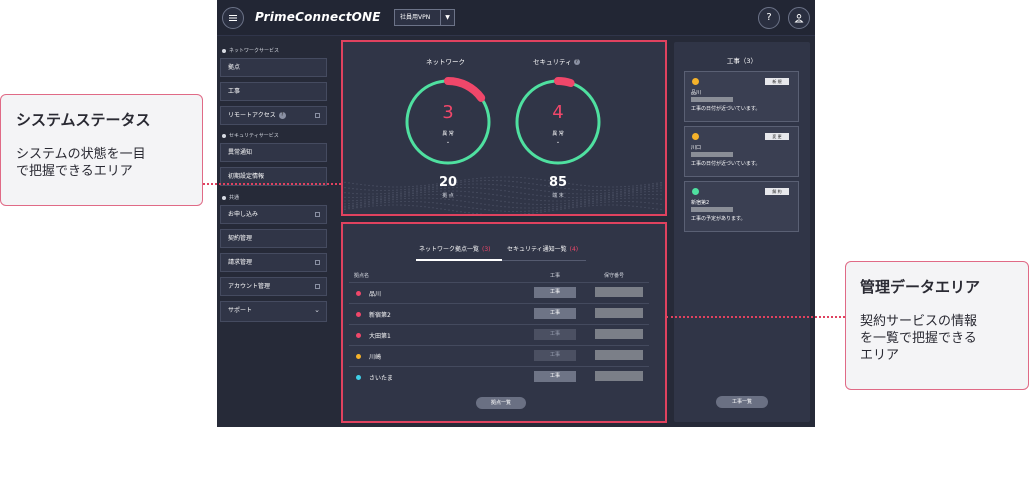  Describe the element at coordinates (499, 376) in the screenshot. I see `table-row: さいたま 工事` at that location.